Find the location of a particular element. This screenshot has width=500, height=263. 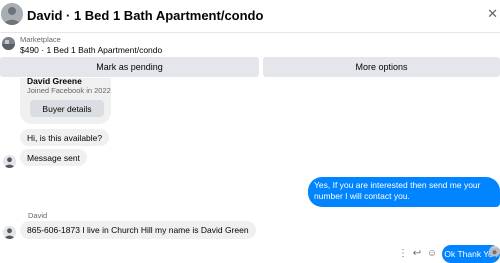

message-bubble-incoming: Message sent is located at coordinates (53, 157).